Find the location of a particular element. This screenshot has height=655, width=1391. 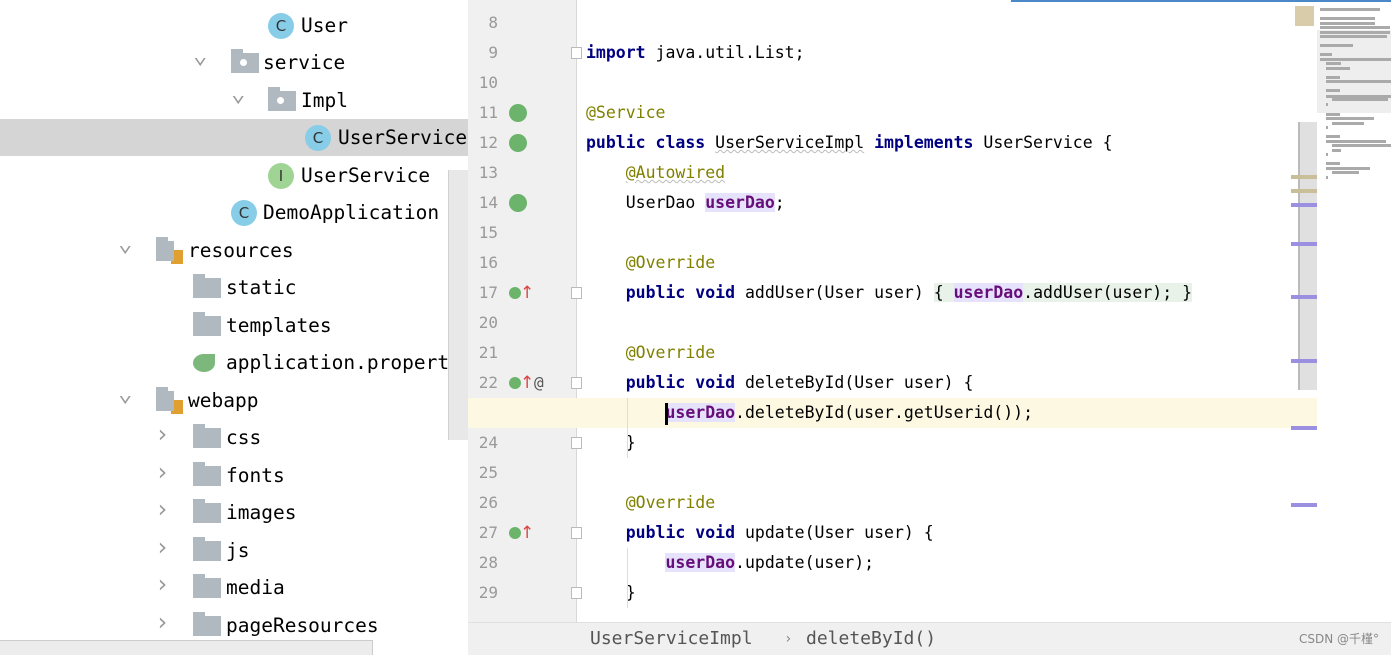

code-token: .addUser(user); is located at coordinates (1103, 292).